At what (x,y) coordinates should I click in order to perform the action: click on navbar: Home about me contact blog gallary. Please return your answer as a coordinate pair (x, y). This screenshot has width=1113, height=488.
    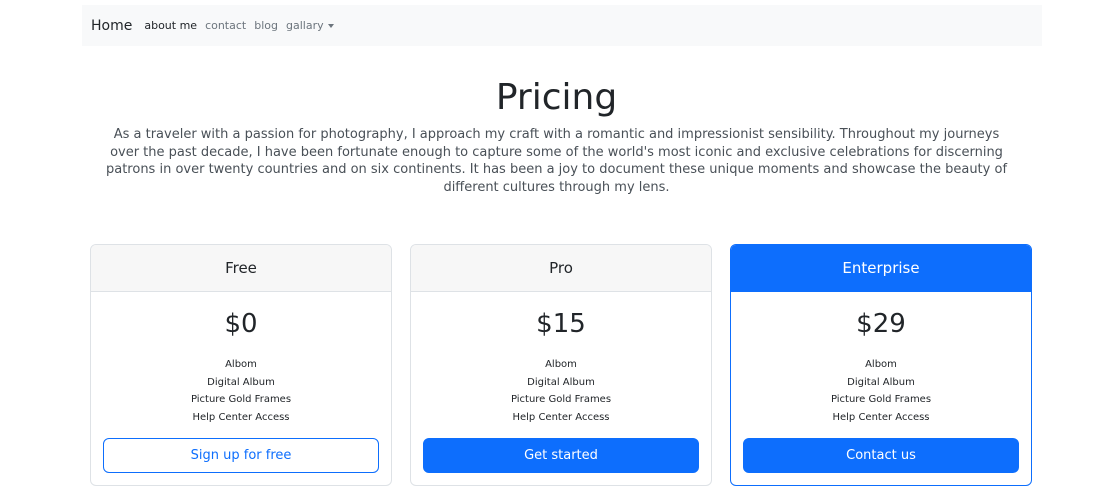
    Looking at the image, I should click on (562, 25).